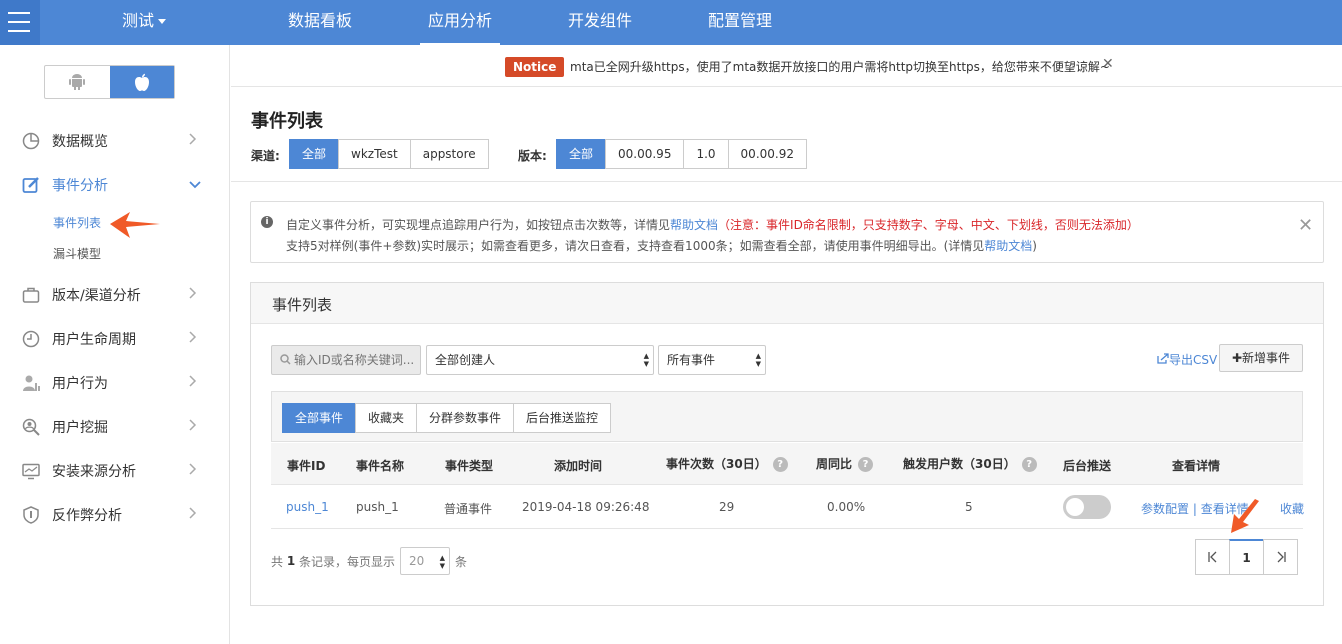 This screenshot has width=1342, height=644. Describe the element at coordinates (80, 384) in the screenshot. I see `sidebar-item-label: 用户行为` at that location.